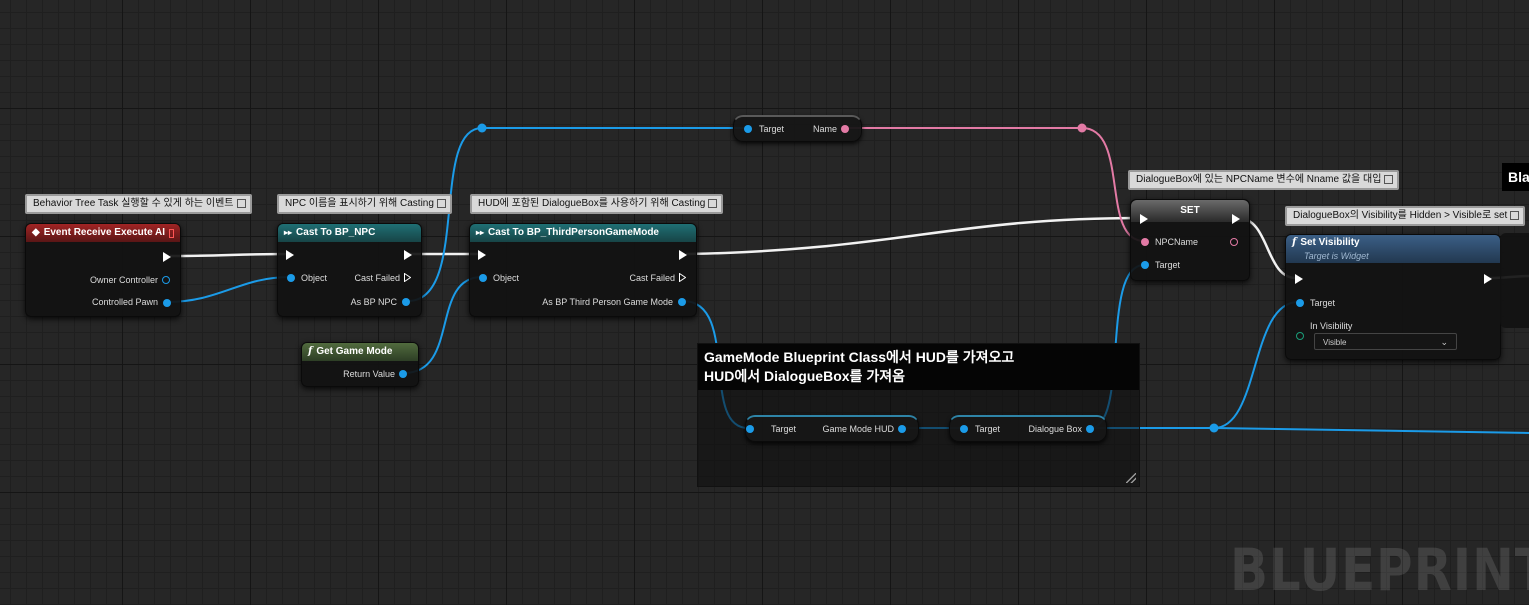  What do you see at coordinates (858, 429) in the screenshot?
I see `gamemode-hud-label: Game Mode HUD` at bounding box center [858, 429].